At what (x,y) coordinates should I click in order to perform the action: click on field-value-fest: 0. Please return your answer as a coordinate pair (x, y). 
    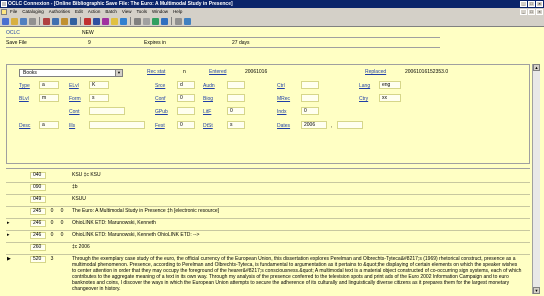
    Looking at the image, I should click on (186, 125).